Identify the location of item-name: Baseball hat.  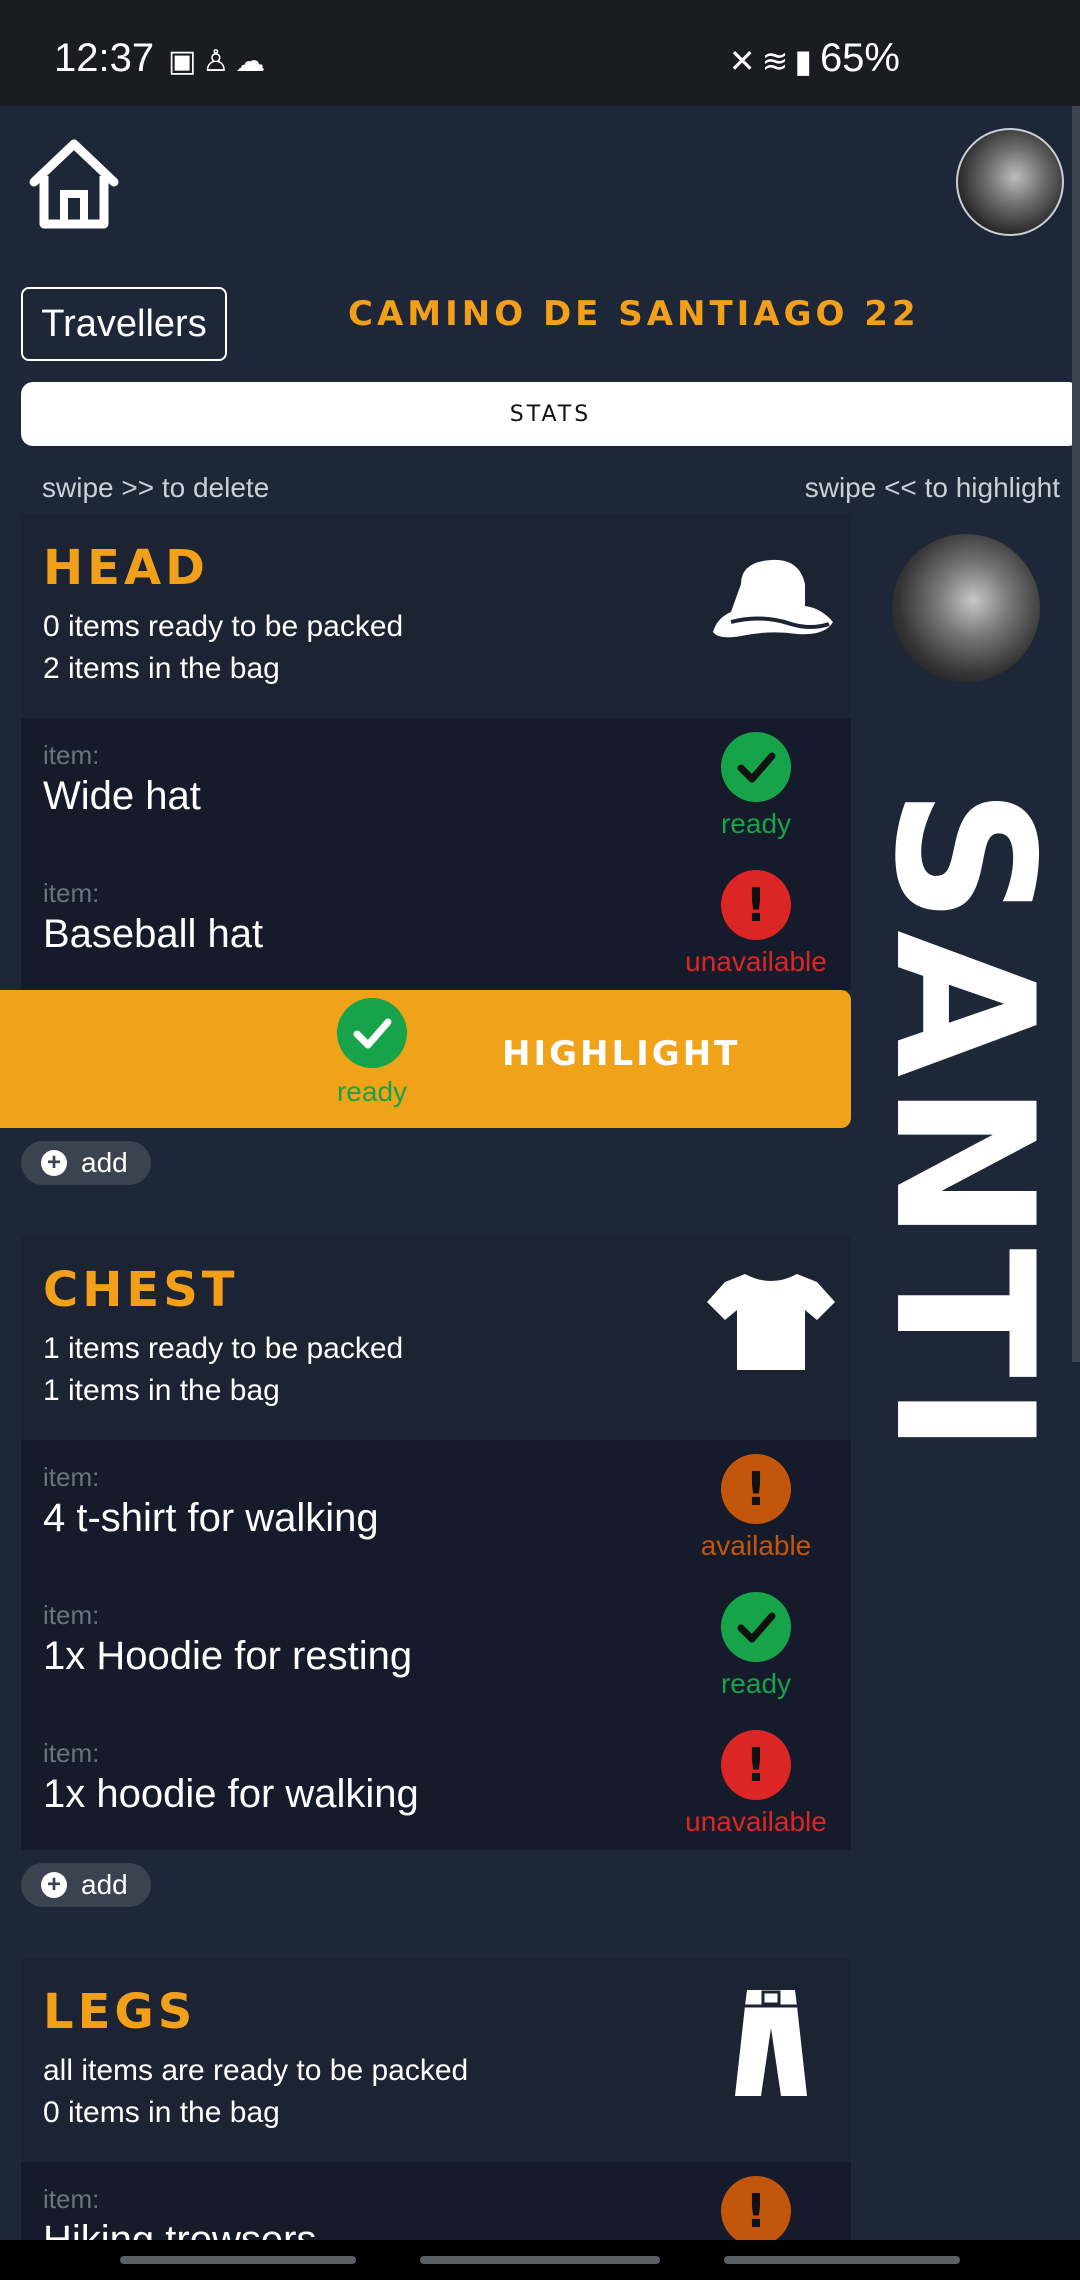
(153, 934).